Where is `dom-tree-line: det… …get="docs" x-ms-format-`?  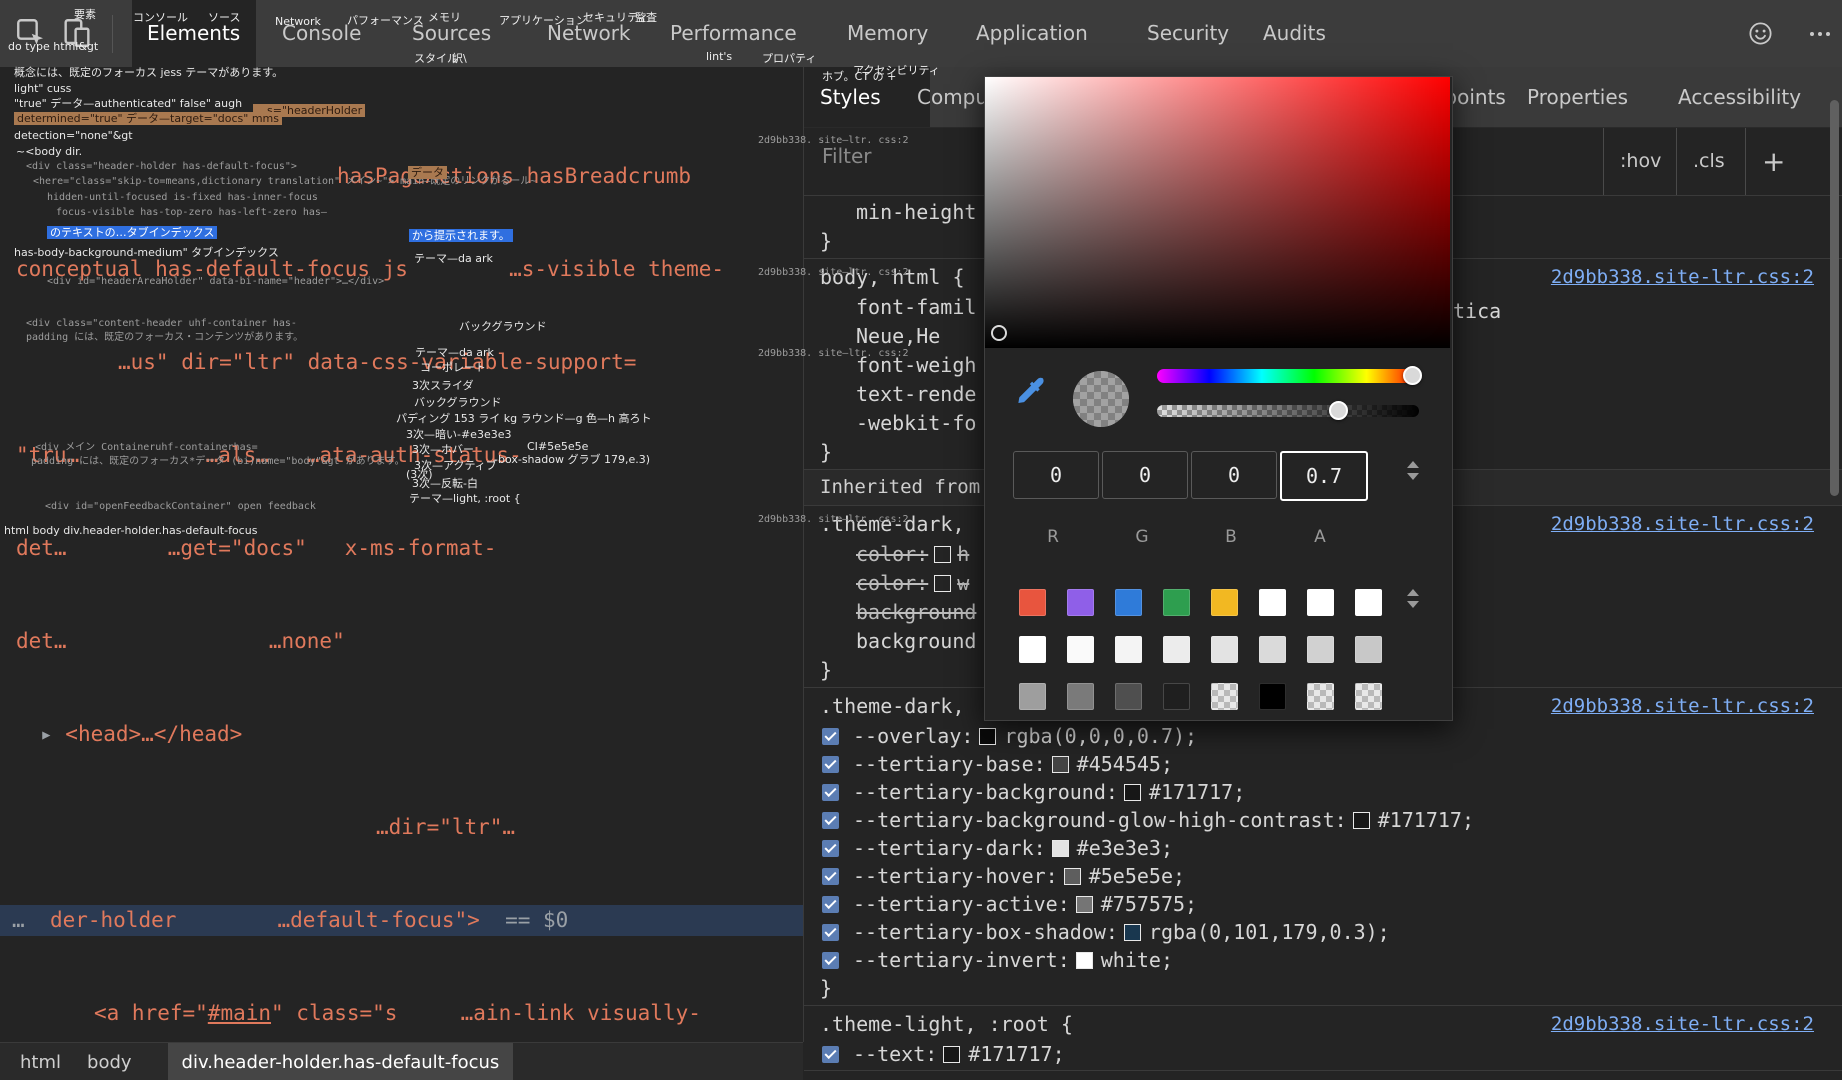 dom-tree-line: det… …get="docs" x-ms-format- is located at coordinates (401, 548).